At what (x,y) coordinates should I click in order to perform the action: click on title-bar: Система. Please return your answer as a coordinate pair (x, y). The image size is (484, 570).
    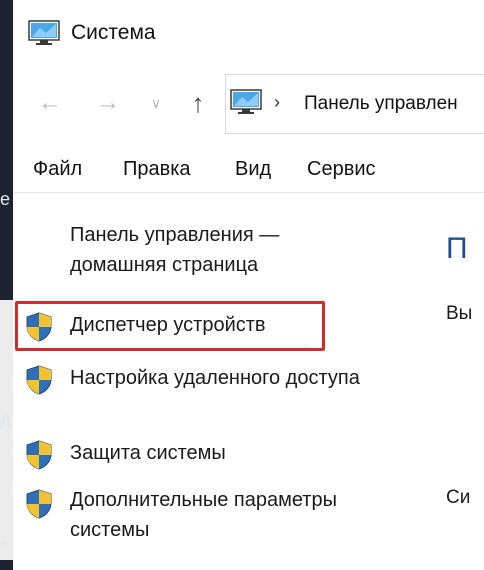
    Looking at the image, I should click on (248, 35).